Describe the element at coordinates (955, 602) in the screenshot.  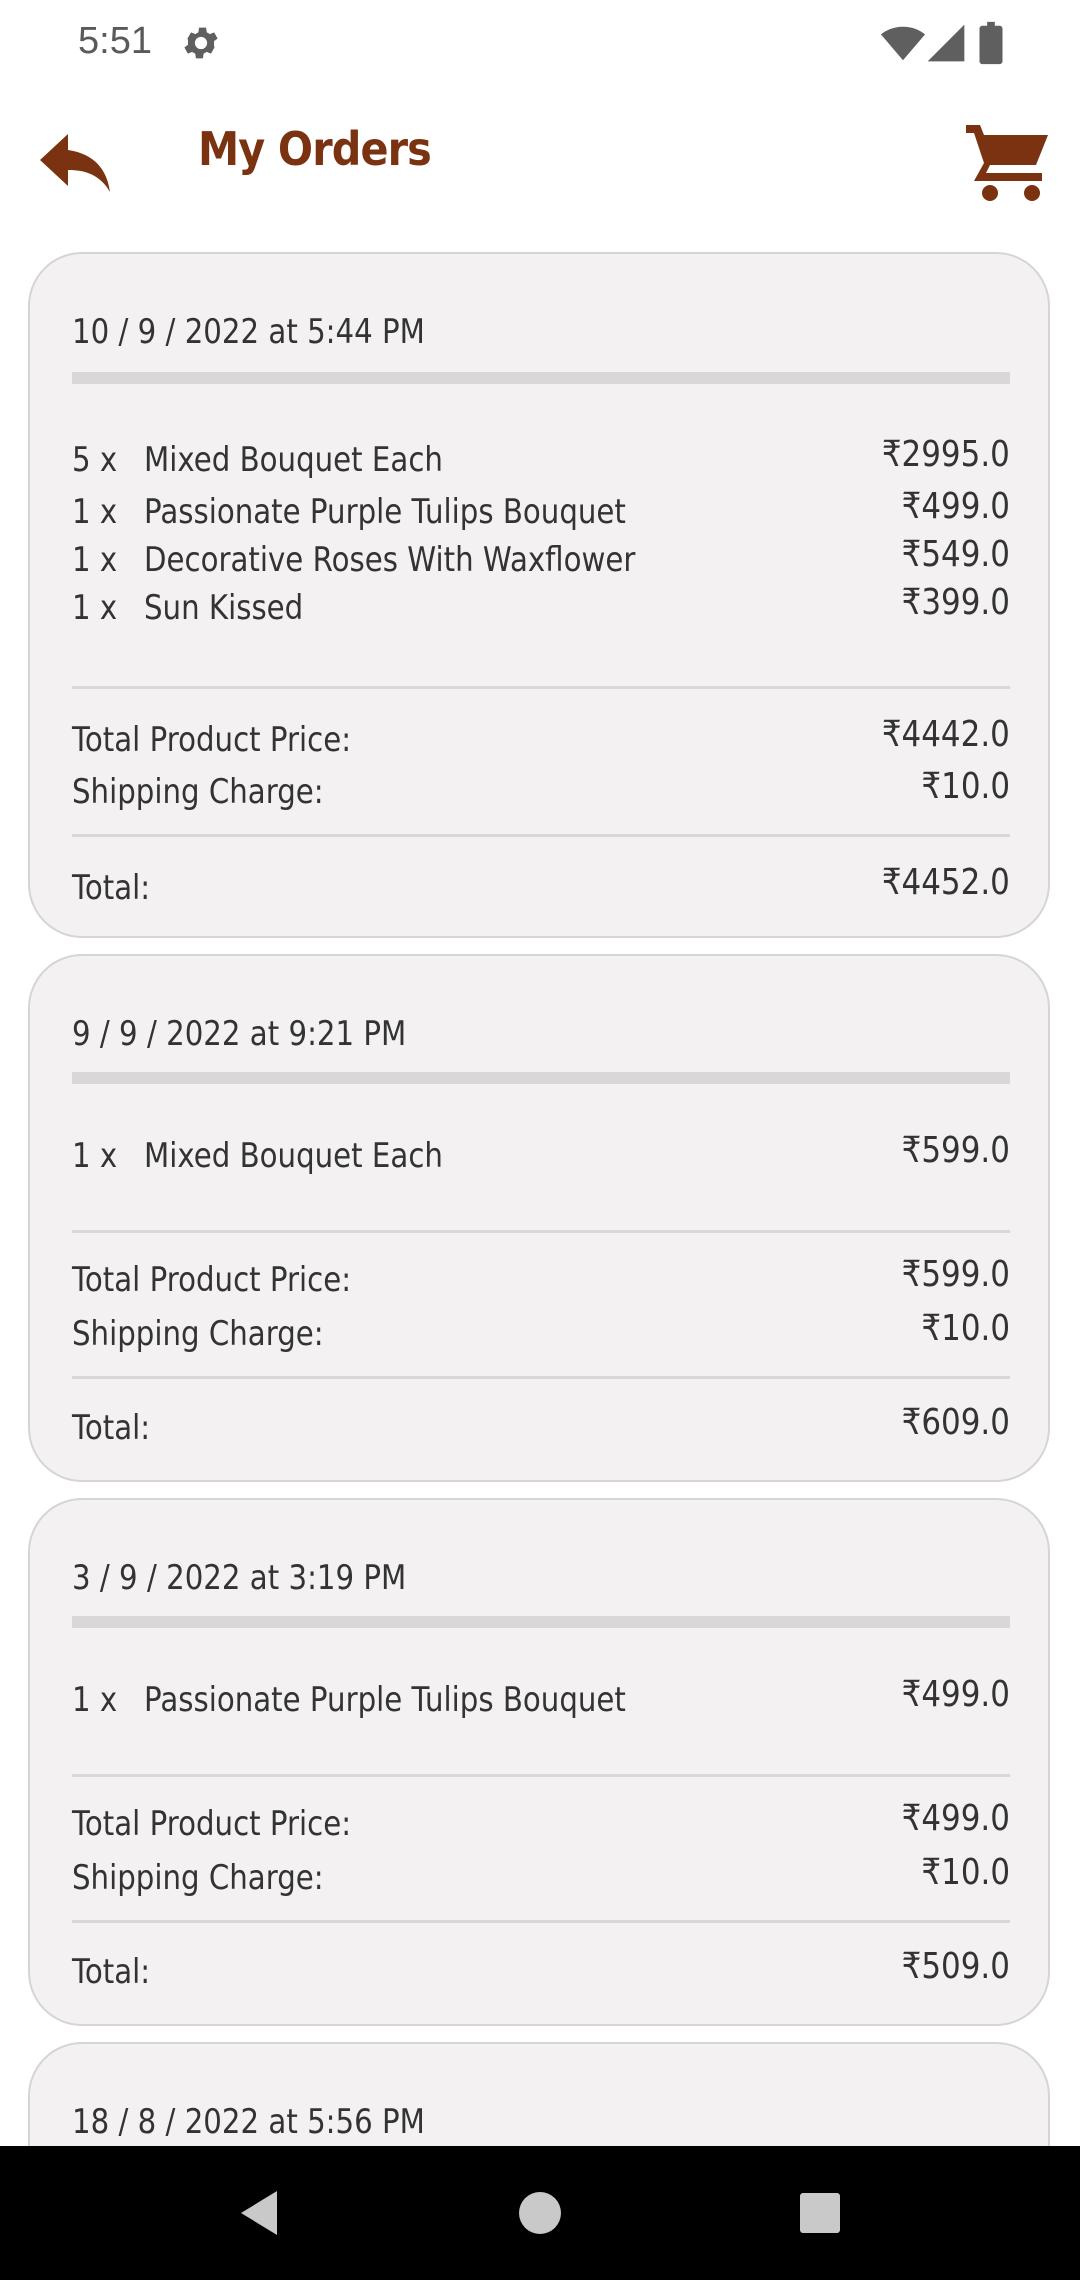
I see `item-price: ₹399.0` at that location.